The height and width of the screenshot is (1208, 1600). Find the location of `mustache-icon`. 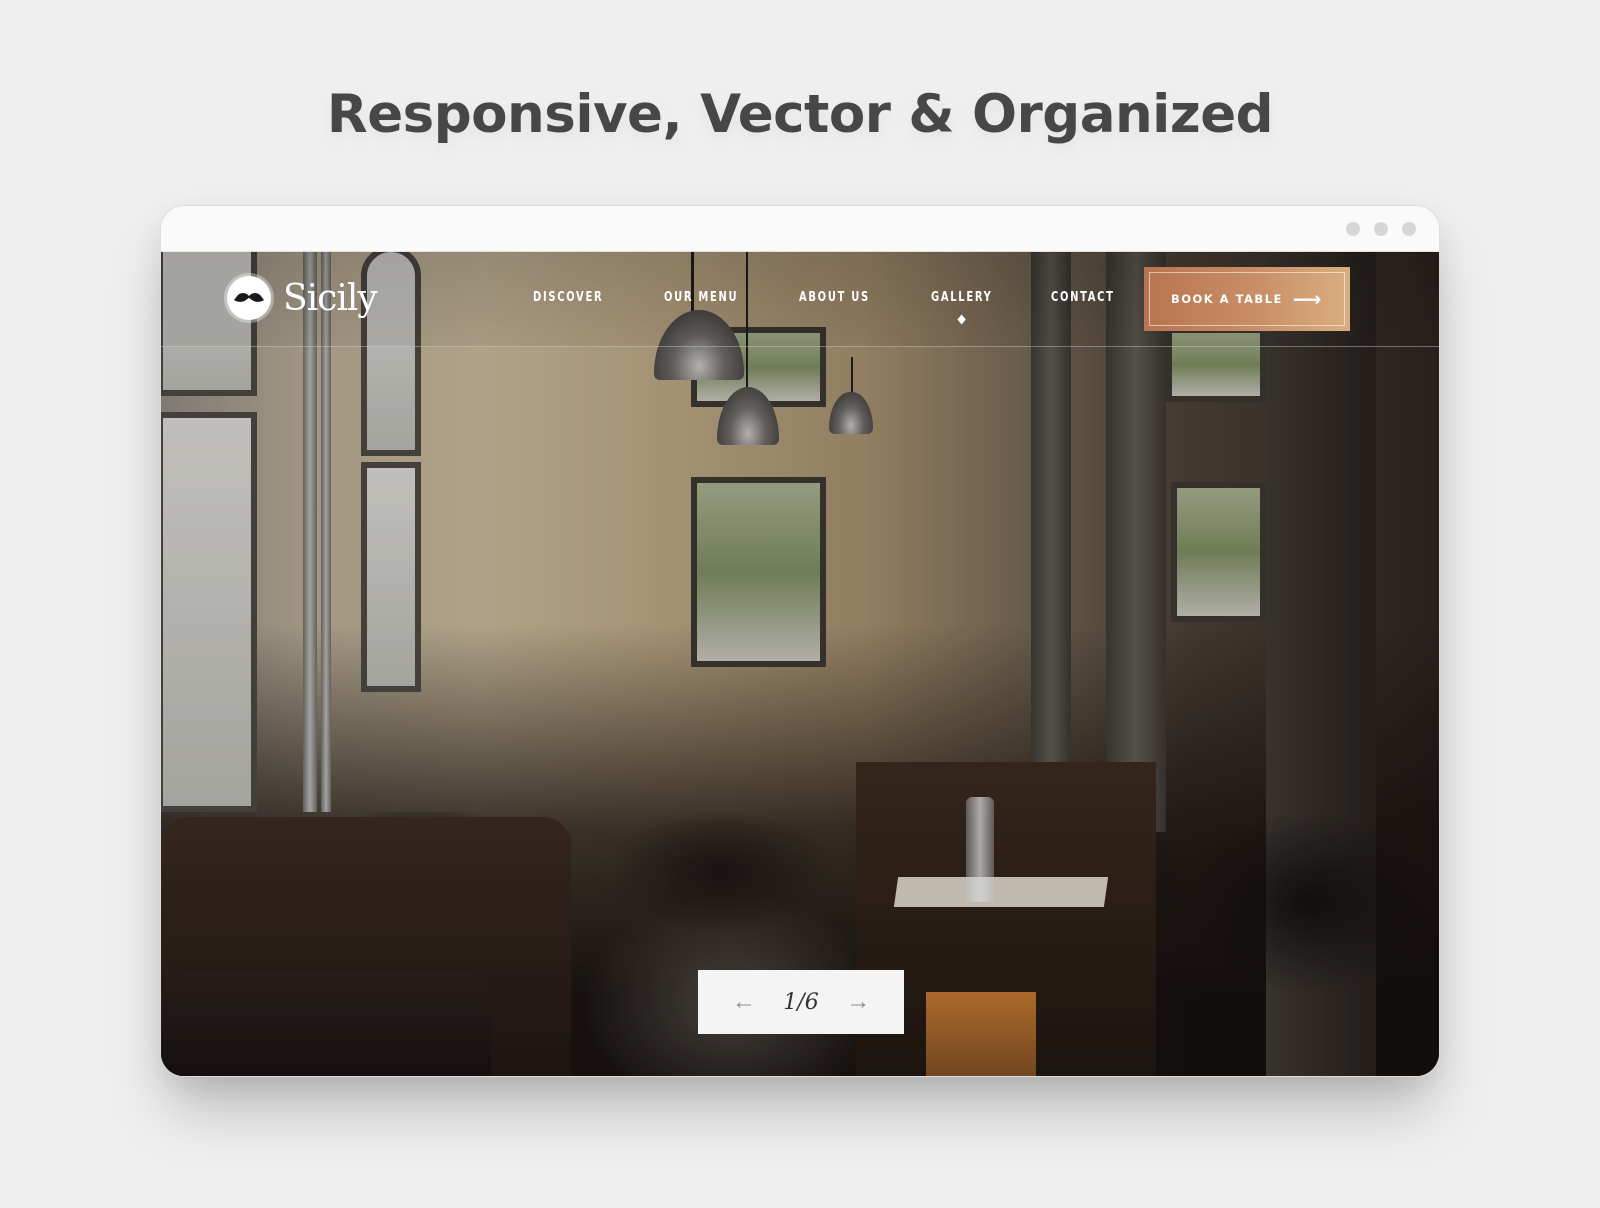

mustache-icon is located at coordinates (249, 298).